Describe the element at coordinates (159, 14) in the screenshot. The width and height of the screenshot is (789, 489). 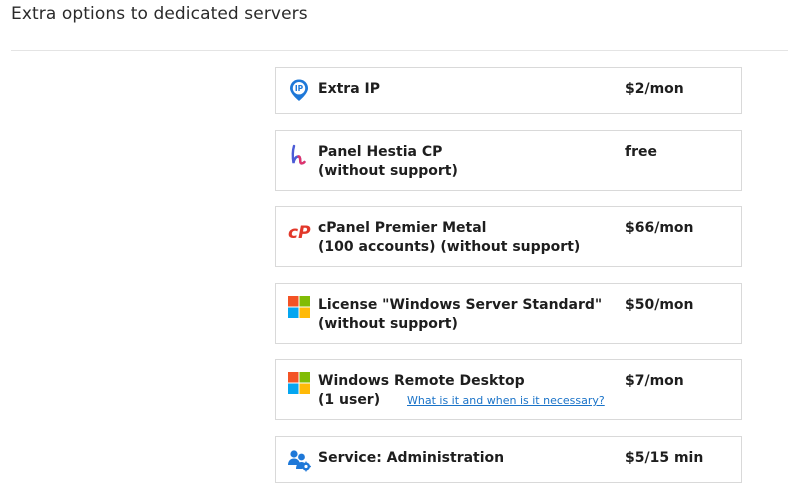
I see `page-title: Extra options to dedicated servers` at that location.